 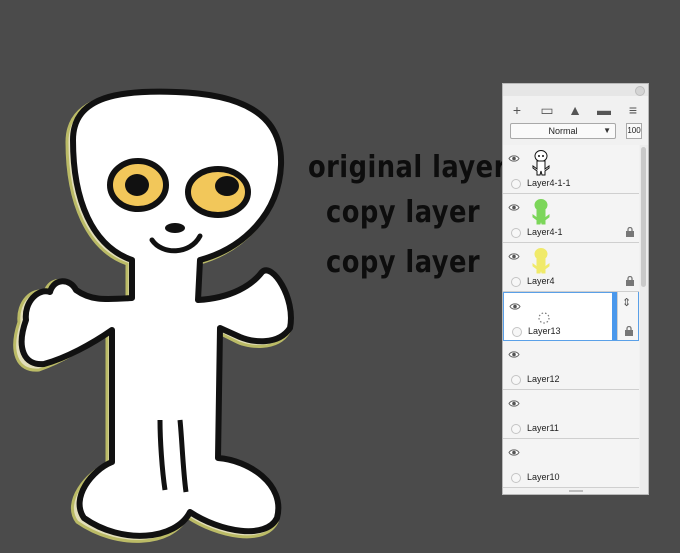 What do you see at coordinates (607, 130) in the screenshot?
I see `chevron-down-icon: ▼` at bounding box center [607, 130].